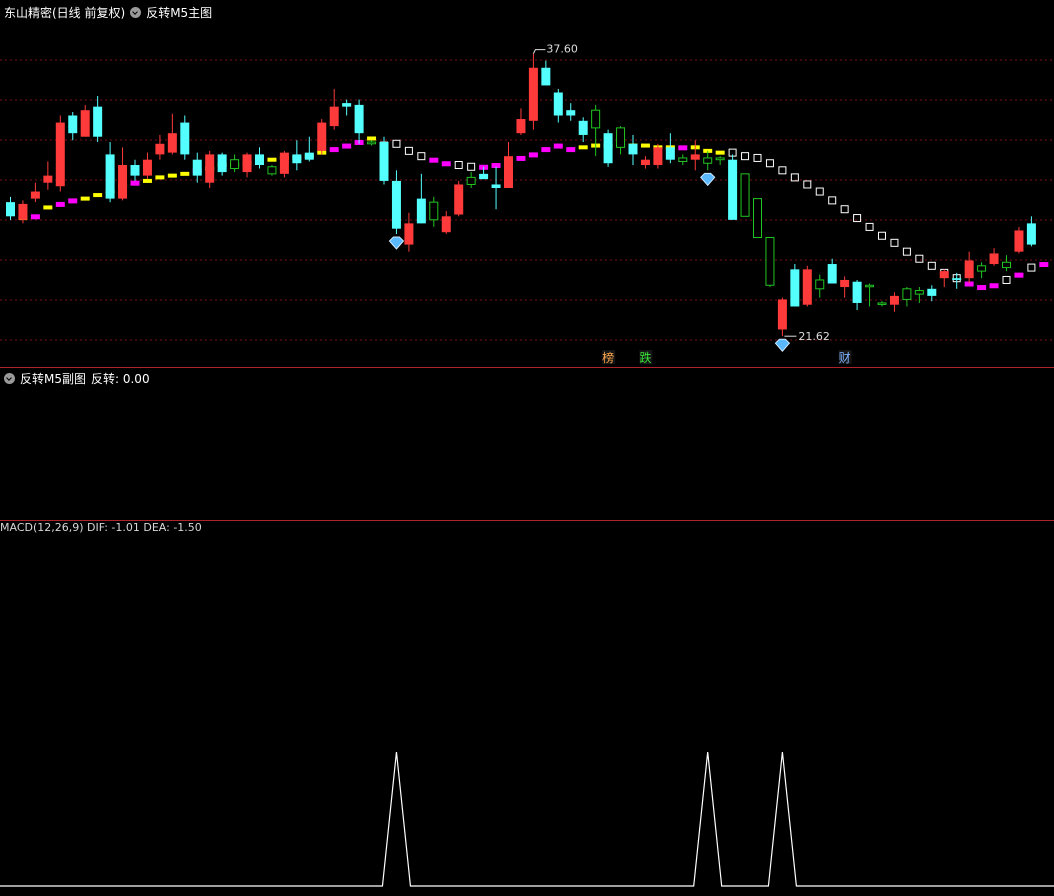 The image size is (1054, 896). I want to click on sub-indicator-value: 反转: 0.00, so click(120, 379).